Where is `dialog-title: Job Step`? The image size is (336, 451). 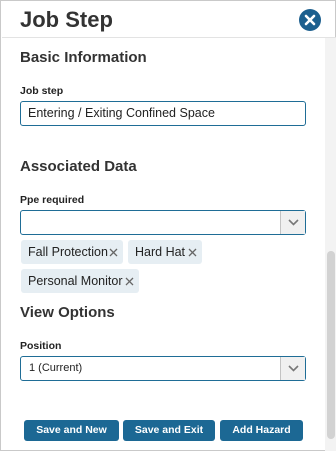 dialog-title: Job Step is located at coordinates (66, 19).